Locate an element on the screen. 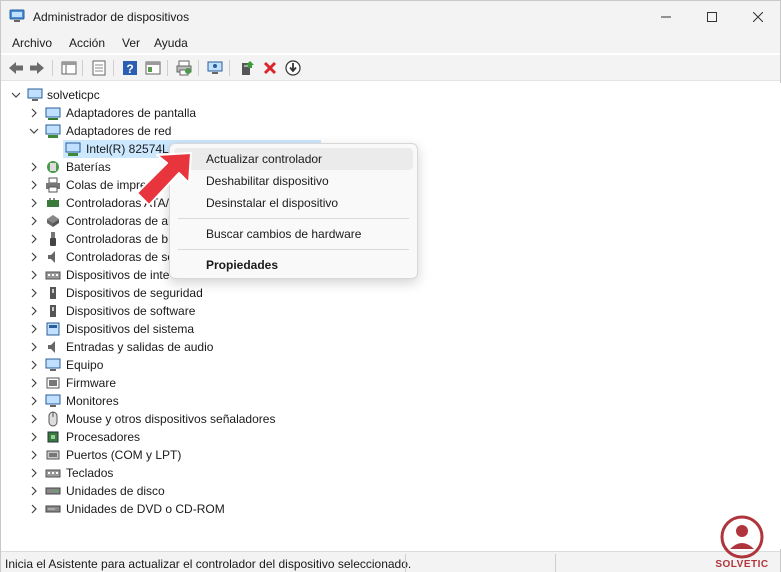  document-list-icon is located at coordinates (99, 68).